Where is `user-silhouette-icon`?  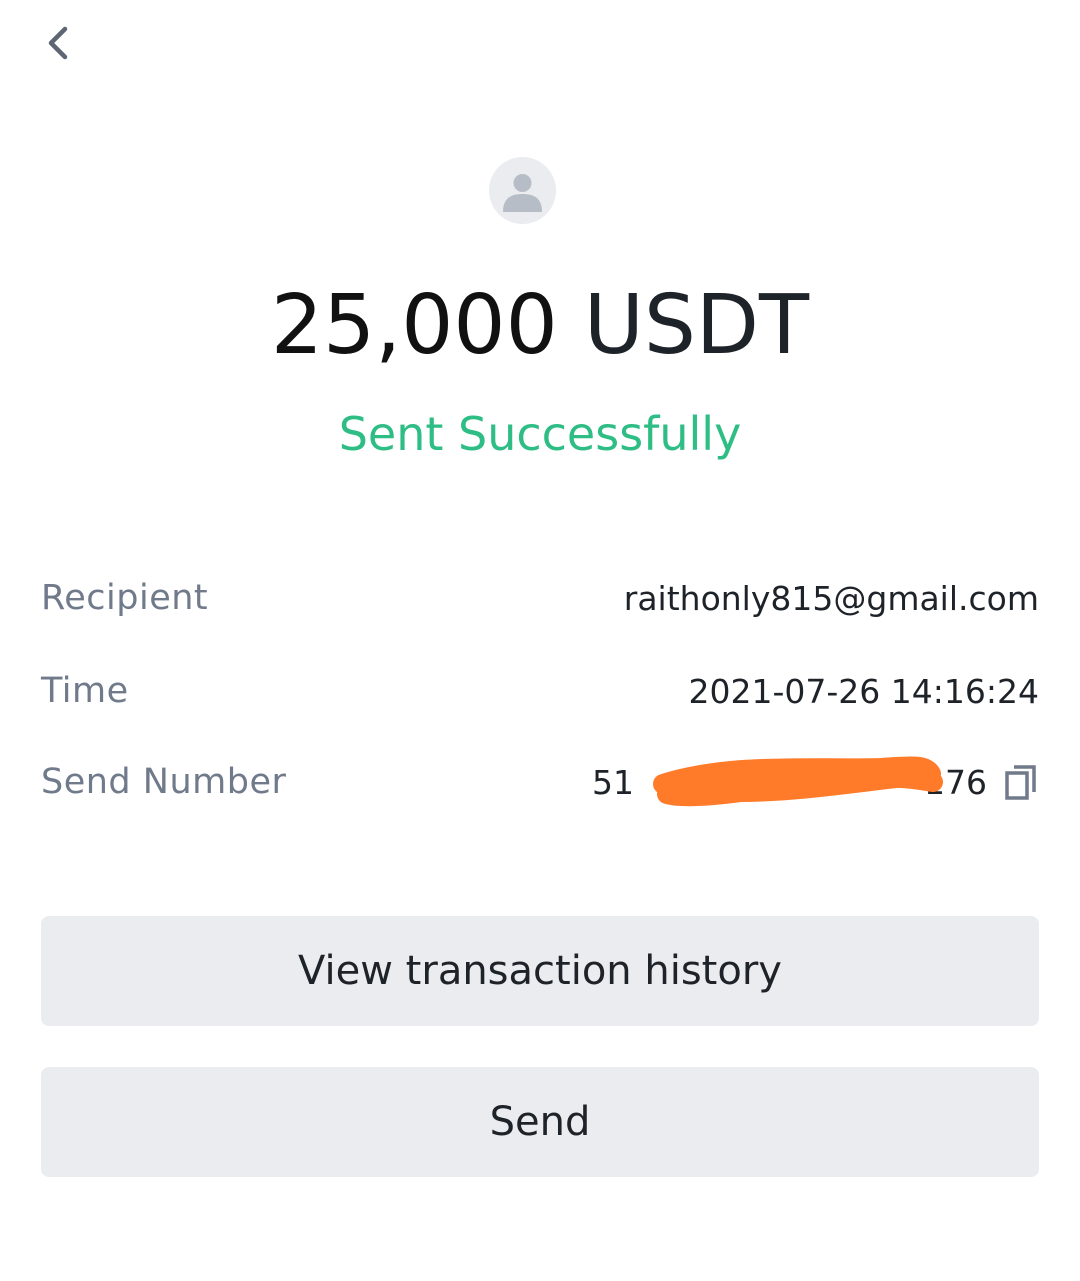
user-silhouette-icon is located at coordinates (522, 199).